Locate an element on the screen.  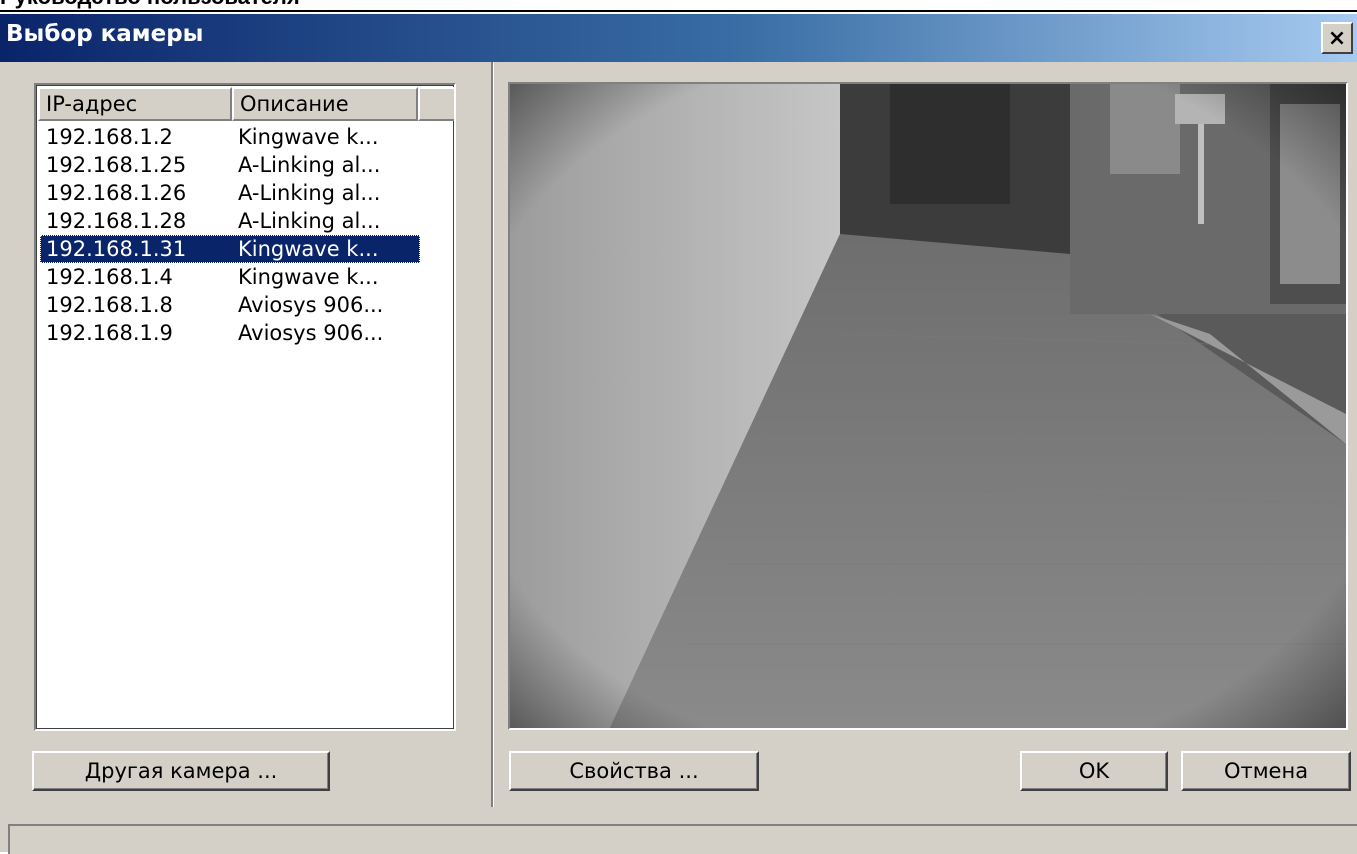
list-item-ip: 192.168.1.2 is located at coordinates (109, 137).